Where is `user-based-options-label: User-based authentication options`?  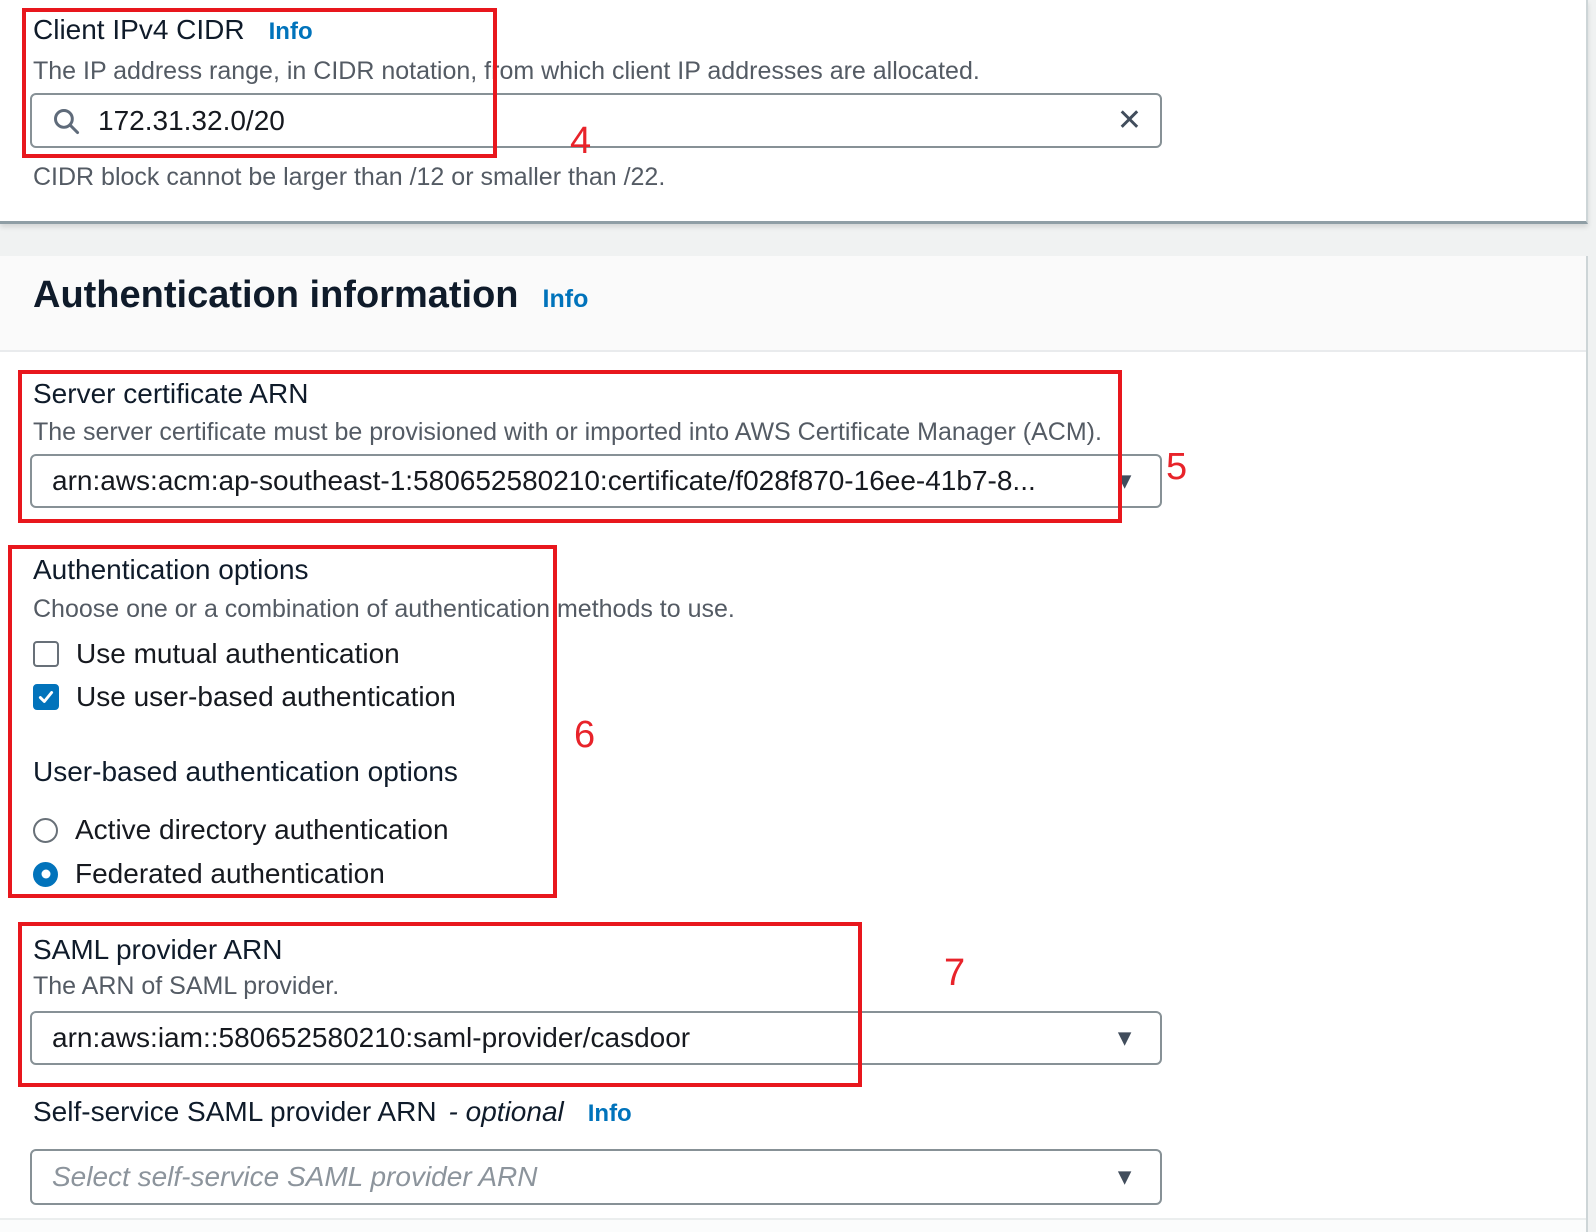 user-based-options-label: User-based authentication options is located at coordinates (245, 771).